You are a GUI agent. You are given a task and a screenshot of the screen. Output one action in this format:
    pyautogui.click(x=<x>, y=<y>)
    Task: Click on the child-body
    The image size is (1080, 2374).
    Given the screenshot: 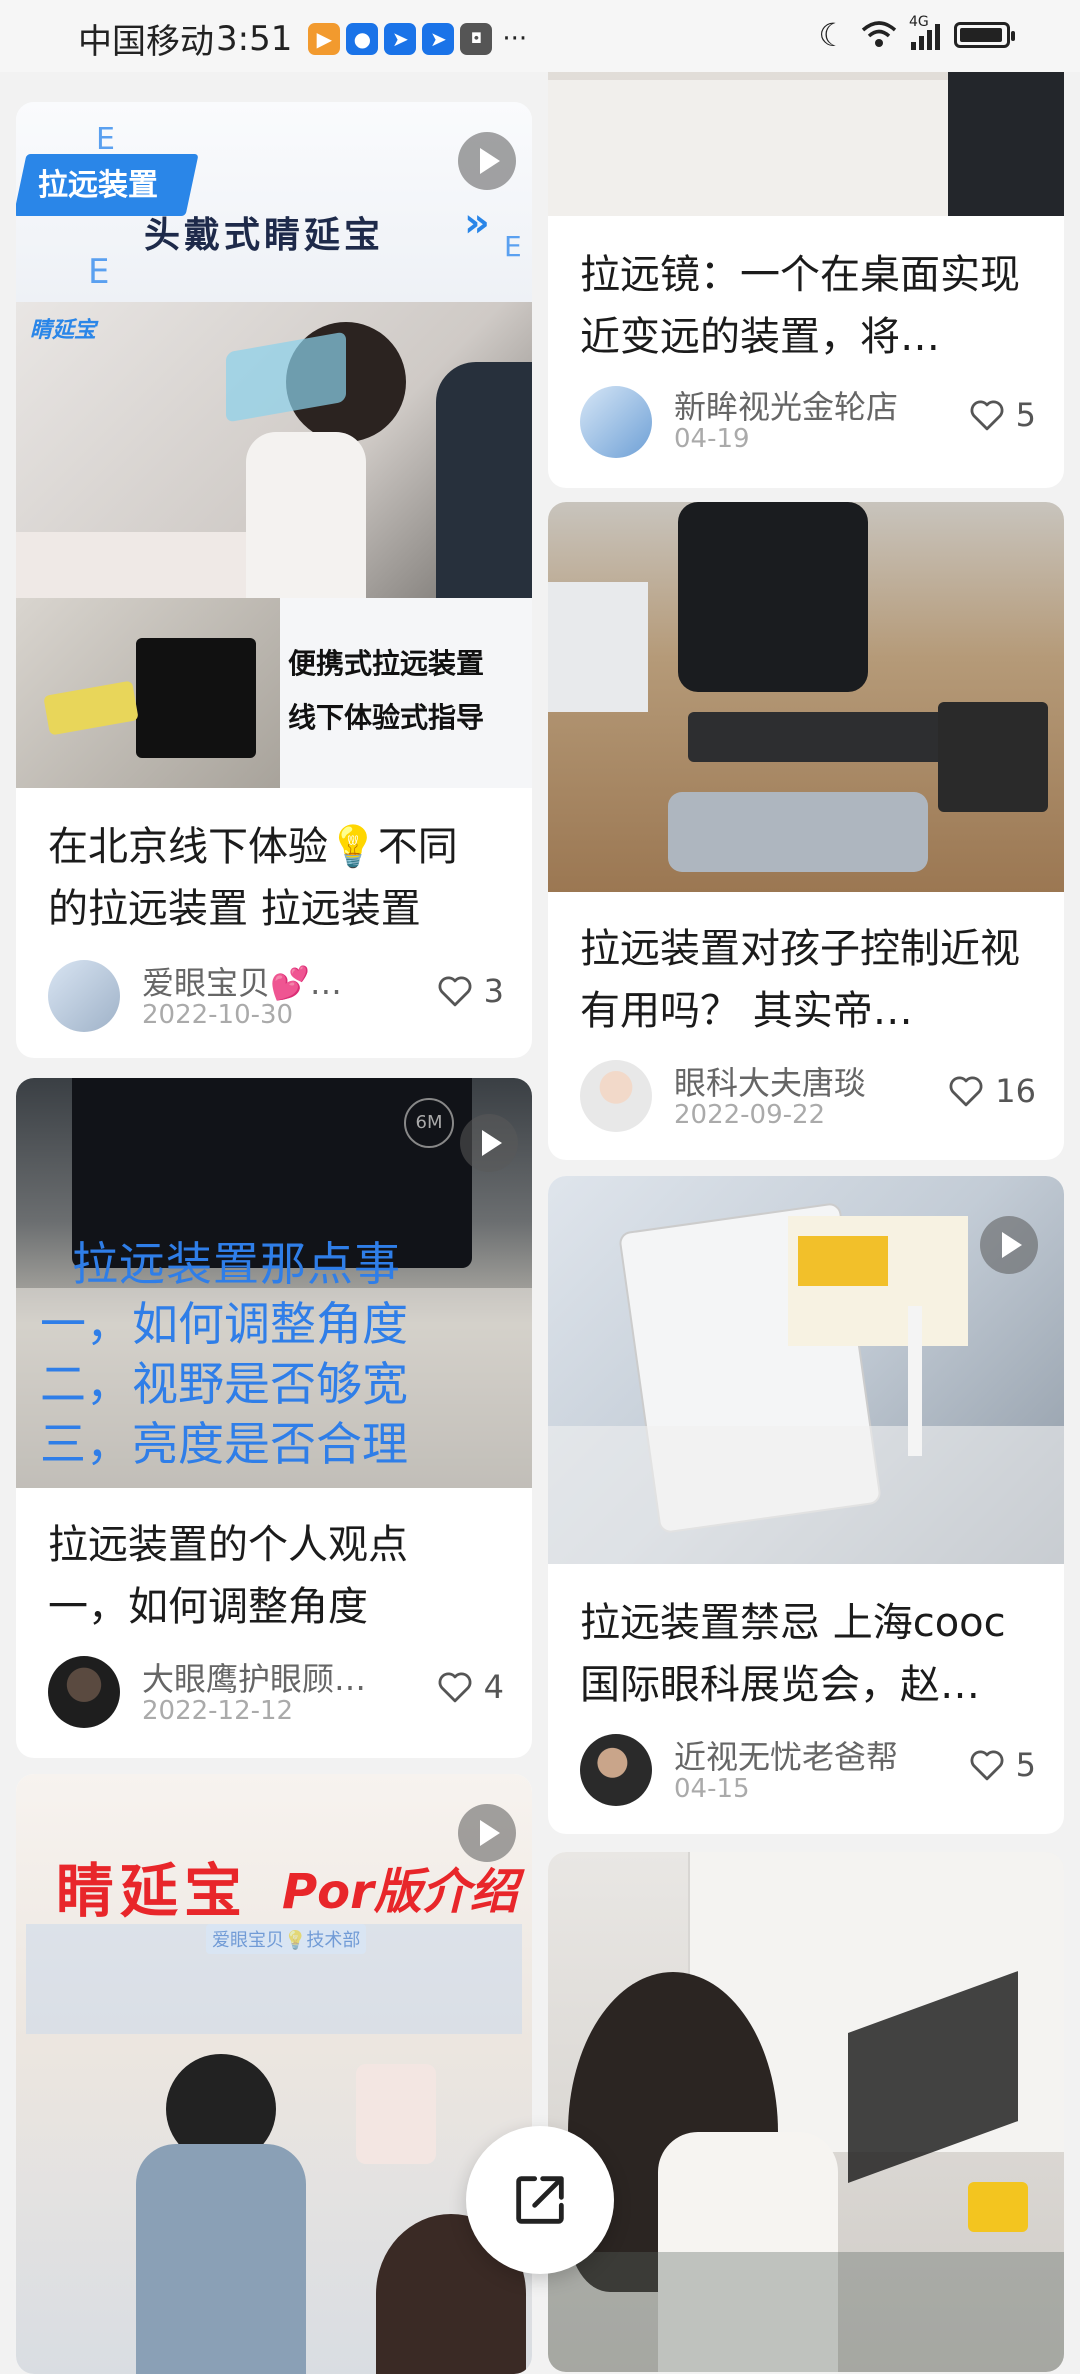 What is the action you would take?
    pyautogui.click(x=306, y=515)
    